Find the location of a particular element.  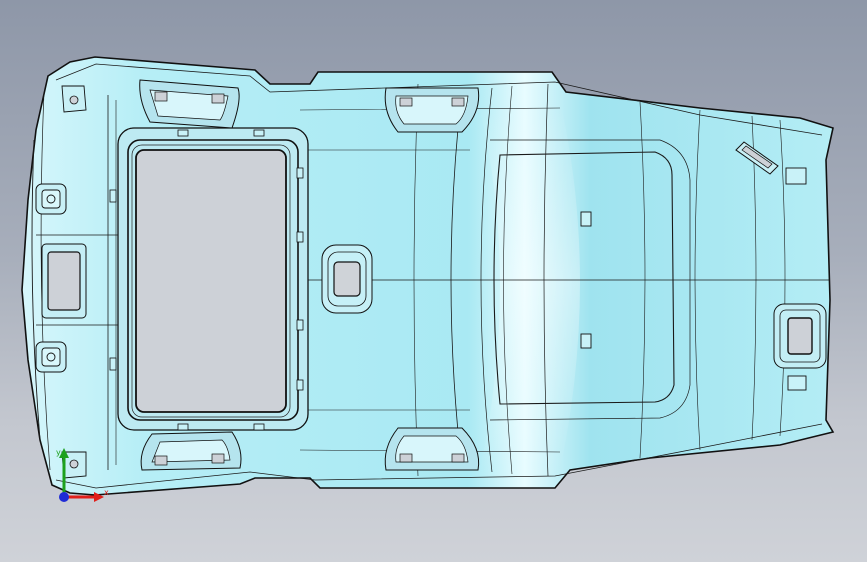

x-axis-arrowhead is located at coordinates (99, 497).